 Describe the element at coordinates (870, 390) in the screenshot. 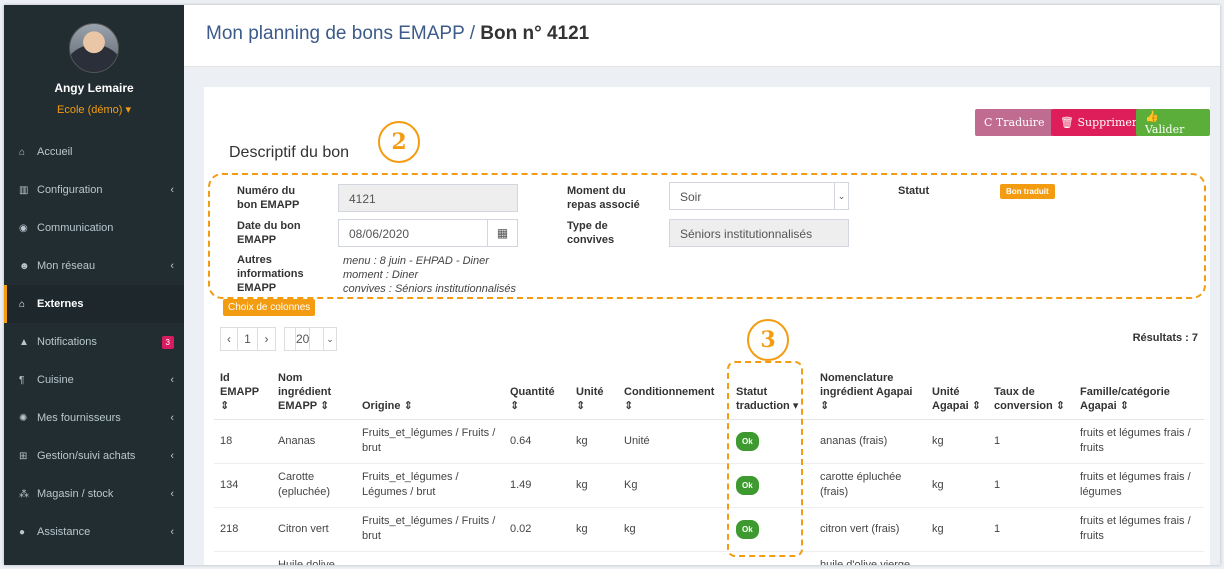

I see `column-header: Nomenclature ingrédient Agapai ⇕` at that location.